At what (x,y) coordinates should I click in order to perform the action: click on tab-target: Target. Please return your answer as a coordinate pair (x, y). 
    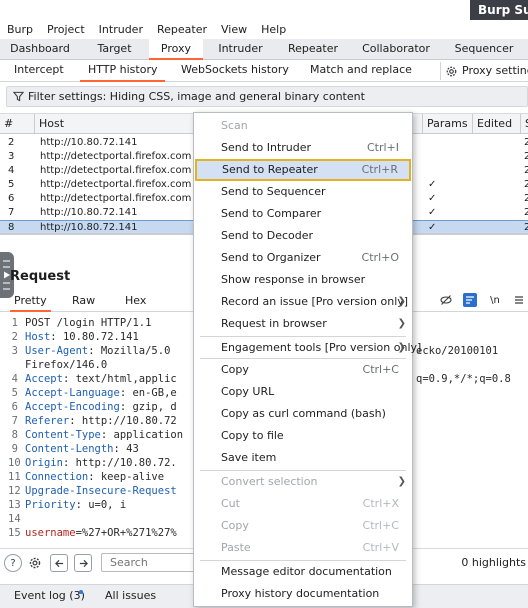
    Looking at the image, I should click on (114, 49).